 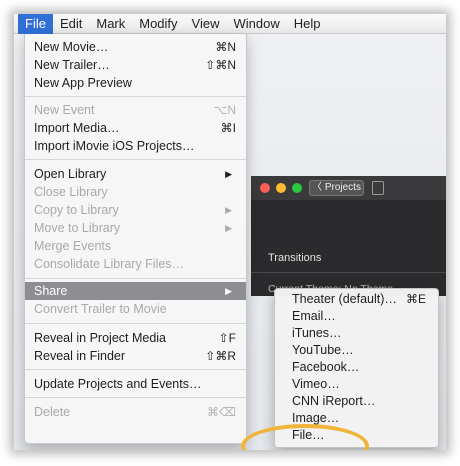 I want to click on reveal-project-media-shortcut: ⇧F, so click(x=227, y=338).